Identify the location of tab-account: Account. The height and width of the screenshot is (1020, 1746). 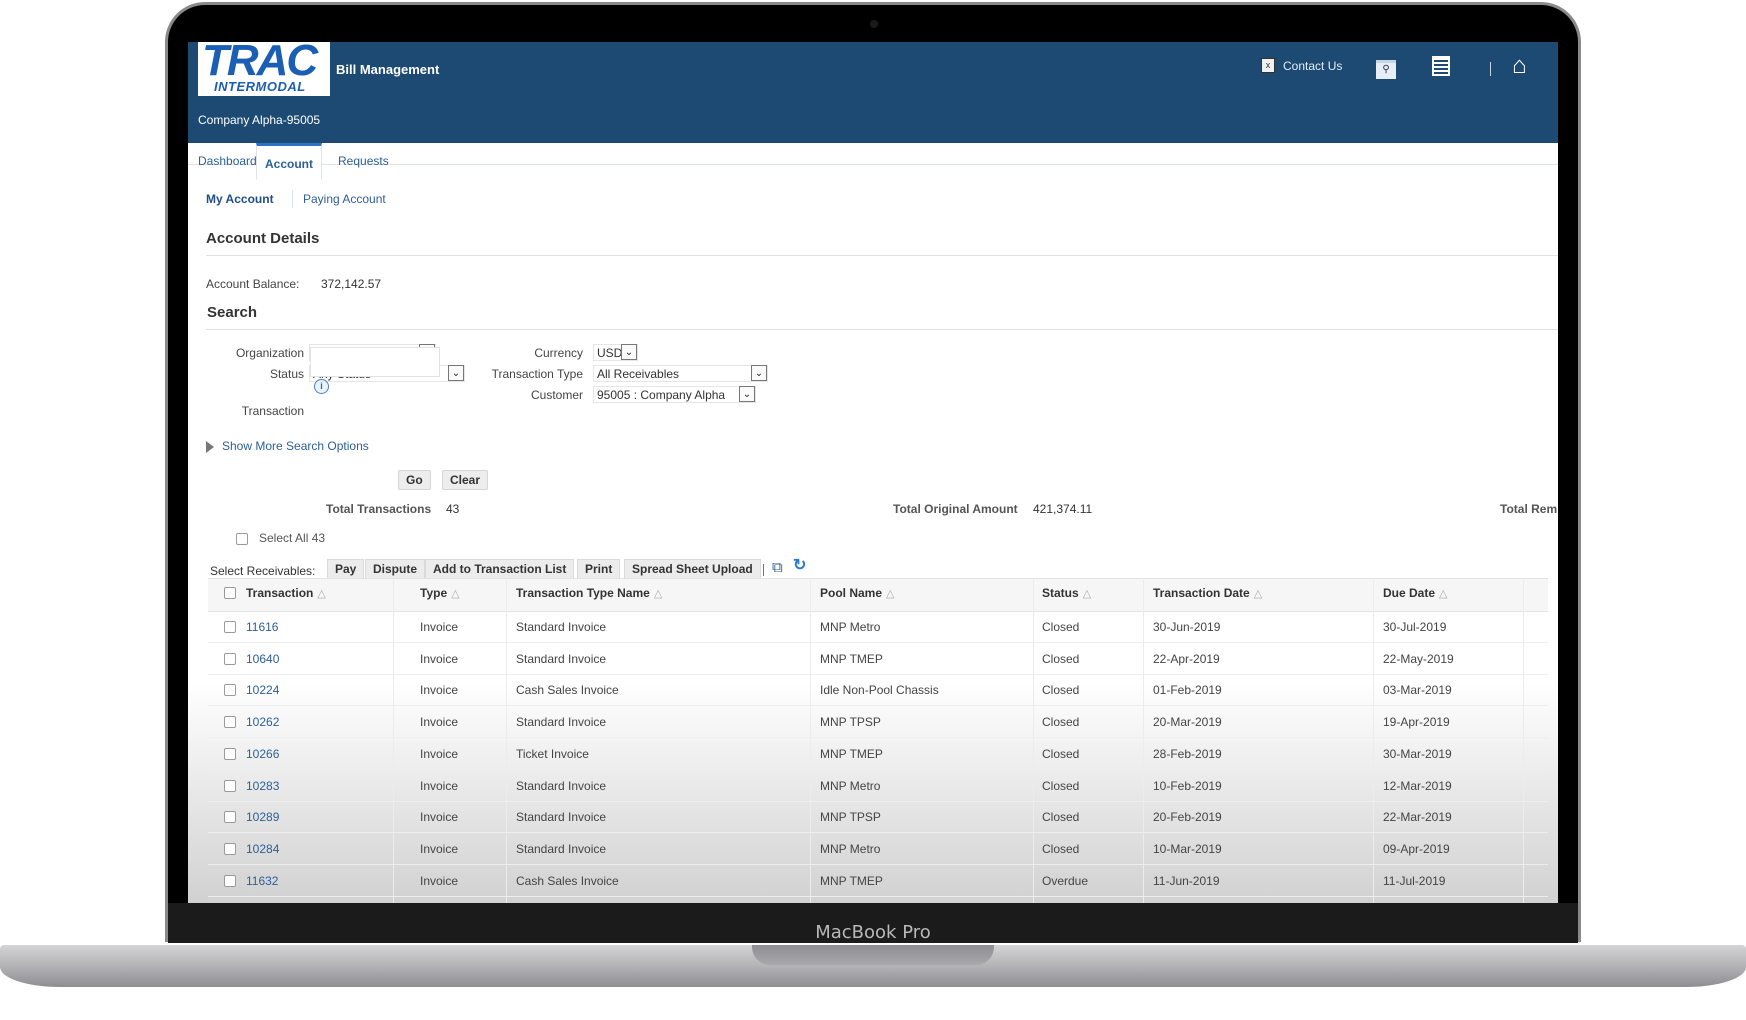
(289, 161).